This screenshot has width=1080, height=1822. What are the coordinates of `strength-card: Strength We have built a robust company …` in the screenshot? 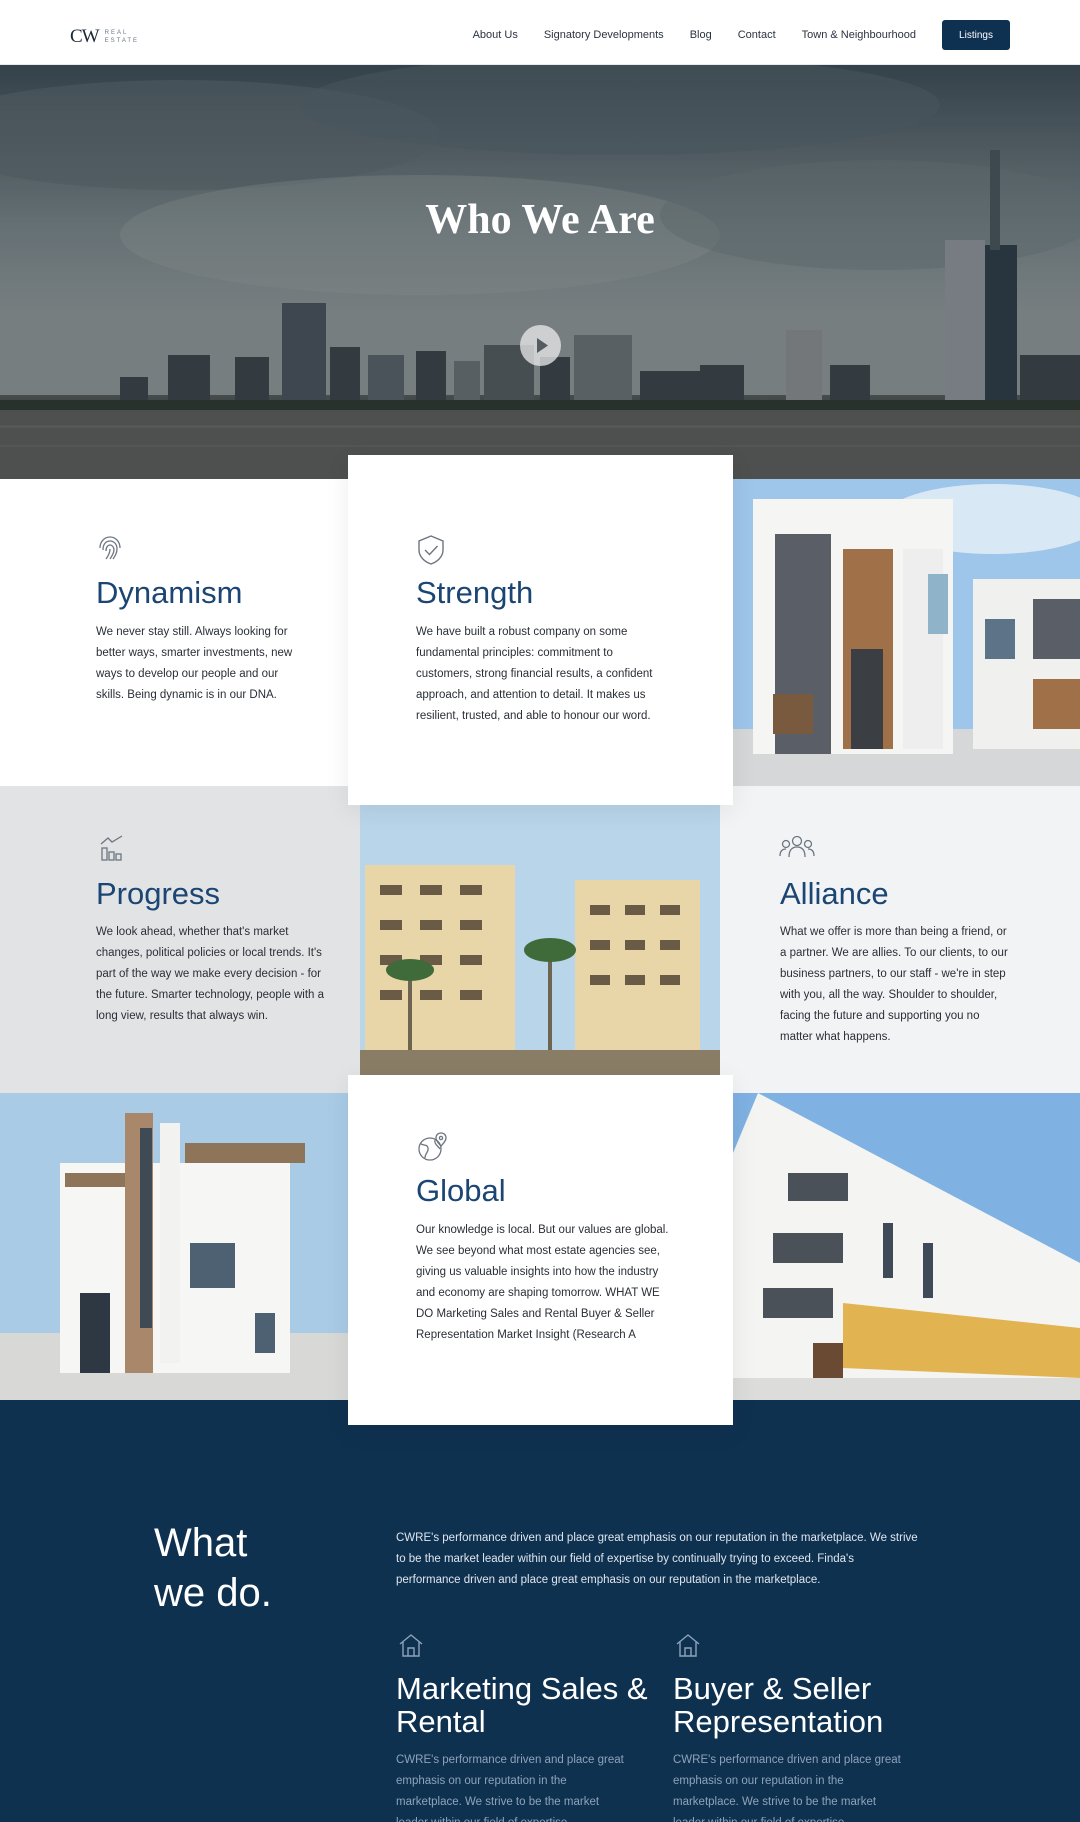 It's located at (540, 630).